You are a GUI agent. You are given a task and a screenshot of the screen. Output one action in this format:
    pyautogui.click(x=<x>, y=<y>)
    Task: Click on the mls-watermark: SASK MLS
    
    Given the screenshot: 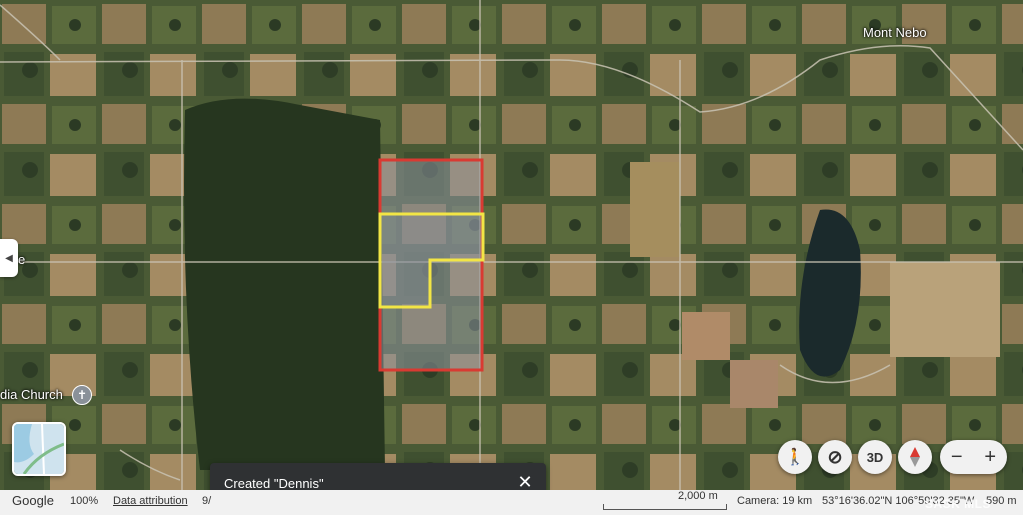 What is the action you would take?
    pyautogui.click(x=958, y=504)
    